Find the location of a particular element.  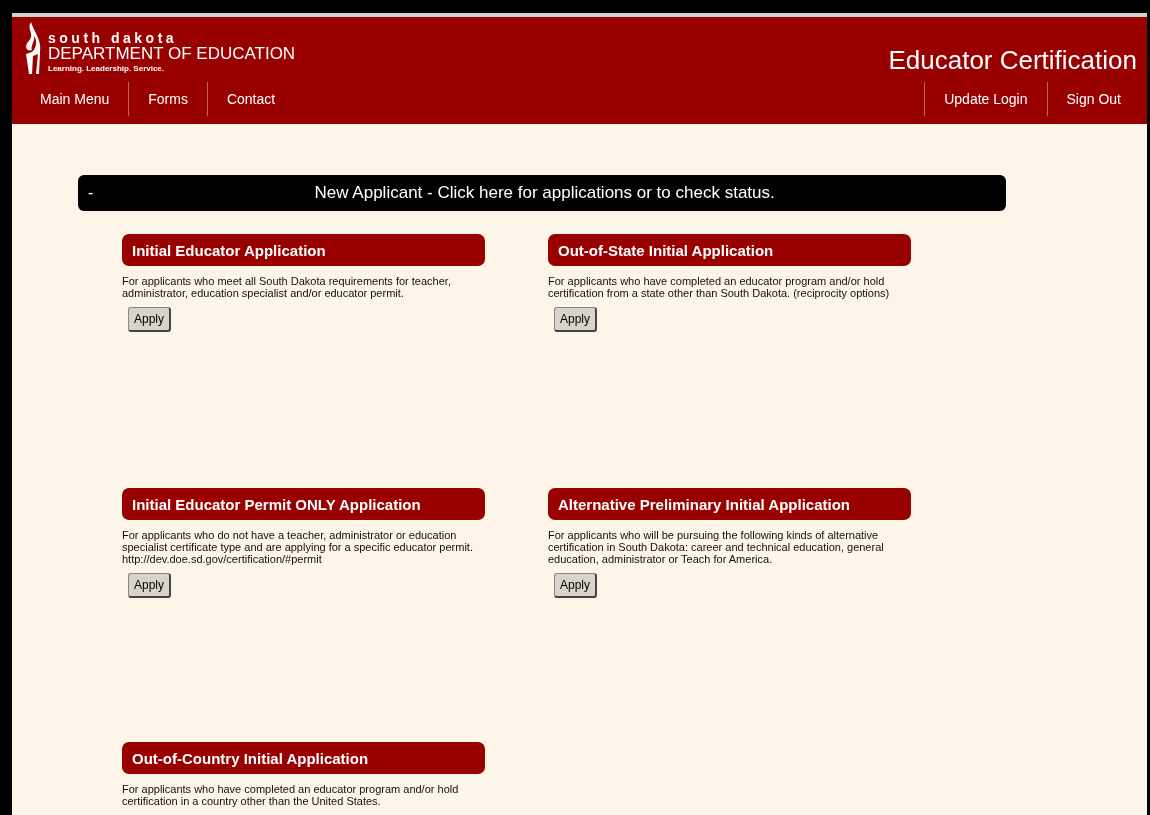

section-header-bar: - New Applicant - Click here for applications or to check status. is located at coordinates (542, 193).